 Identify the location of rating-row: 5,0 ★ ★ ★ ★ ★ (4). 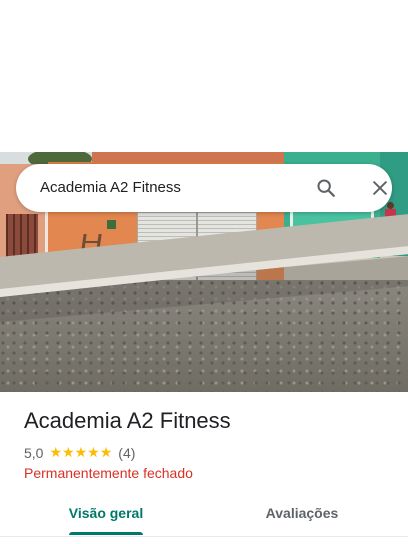
(79, 453).